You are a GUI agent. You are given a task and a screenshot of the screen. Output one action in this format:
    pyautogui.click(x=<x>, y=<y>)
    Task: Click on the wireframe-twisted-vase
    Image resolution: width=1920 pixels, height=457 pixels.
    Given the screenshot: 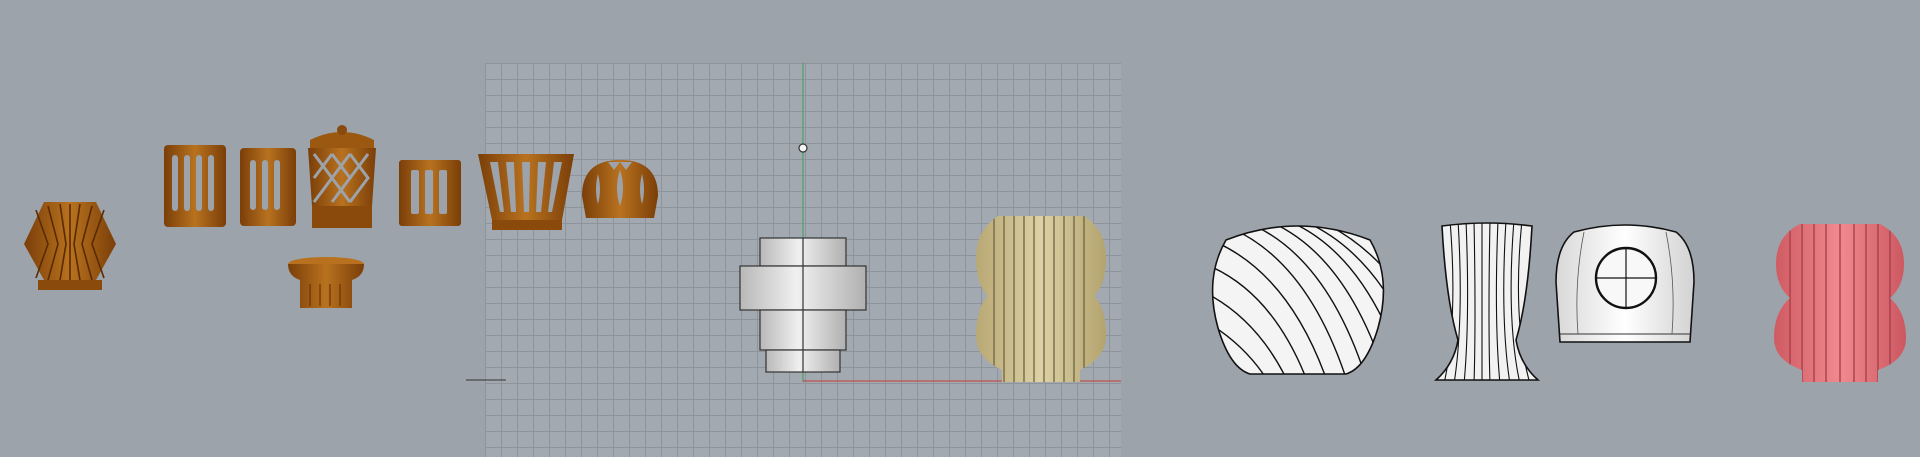 What is the action you would take?
    pyautogui.click(x=1298, y=298)
    